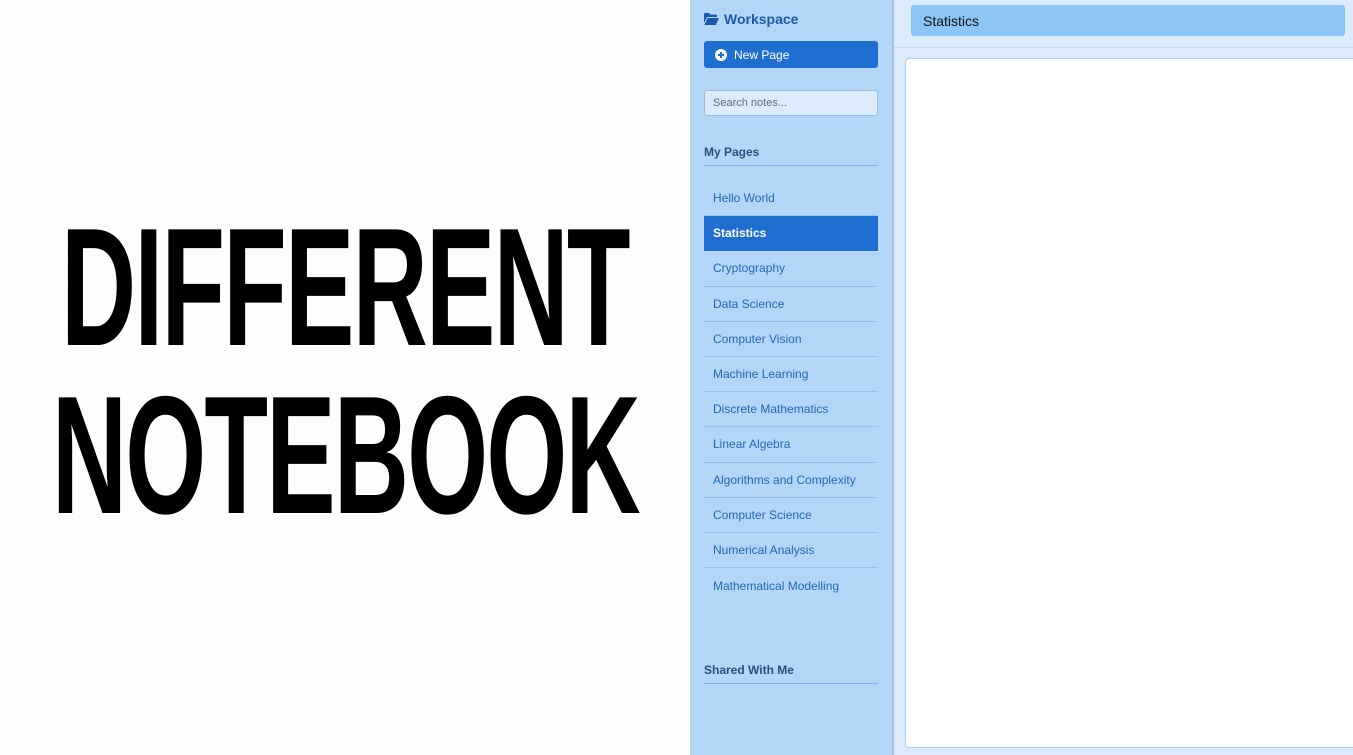  Describe the element at coordinates (346, 286) in the screenshot. I see `headline-line-1: DIFFERENT` at that location.